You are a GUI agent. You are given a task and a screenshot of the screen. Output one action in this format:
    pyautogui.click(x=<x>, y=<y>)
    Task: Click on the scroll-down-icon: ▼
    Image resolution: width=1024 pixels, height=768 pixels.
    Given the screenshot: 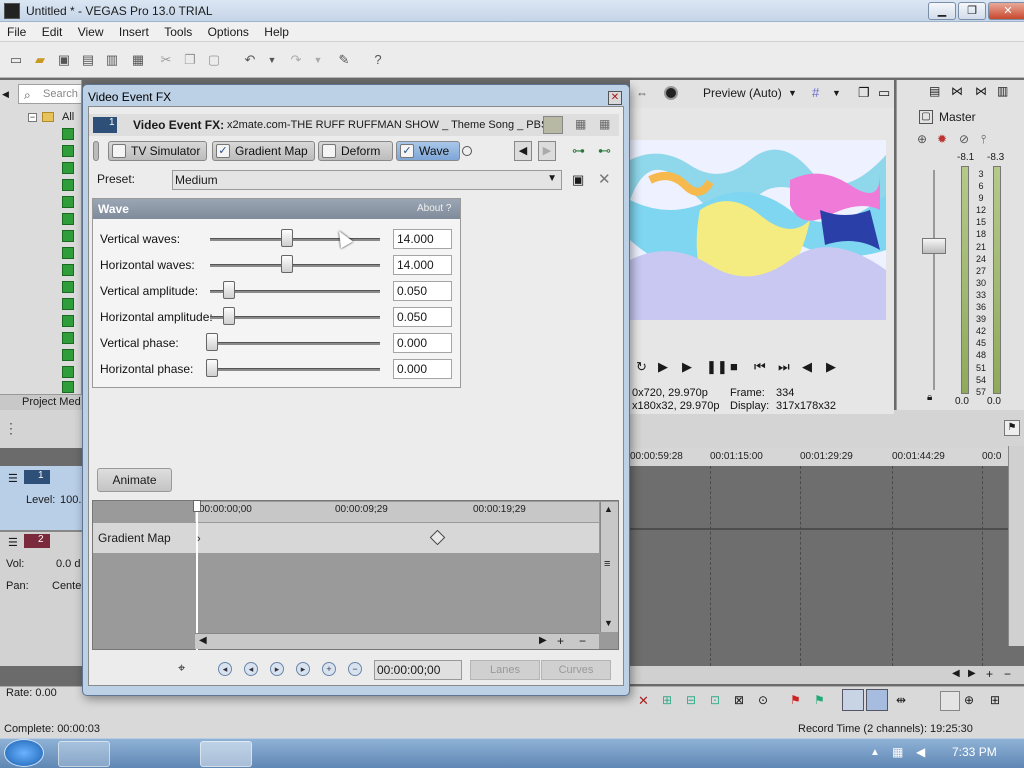 What is the action you would take?
    pyautogui.click(x=608, y=623)
    